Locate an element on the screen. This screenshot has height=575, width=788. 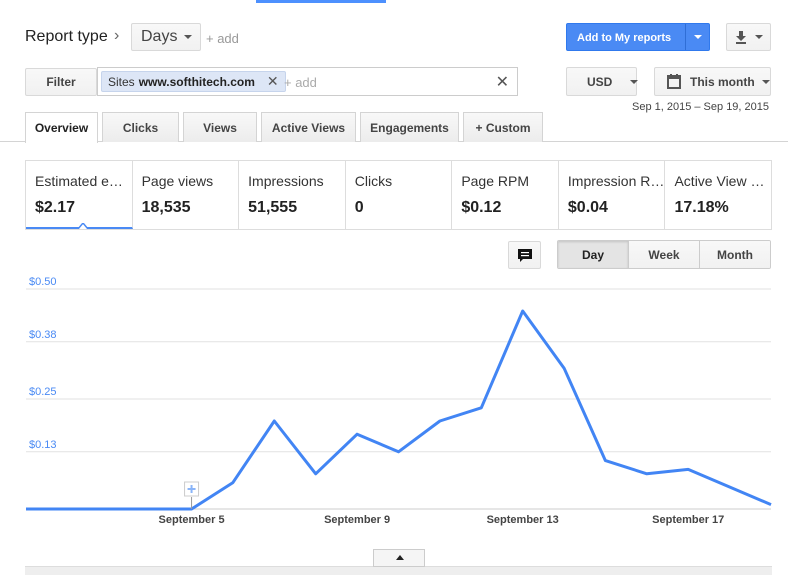
y-tick-label: $0.25 is located at coordinates (43, 392).